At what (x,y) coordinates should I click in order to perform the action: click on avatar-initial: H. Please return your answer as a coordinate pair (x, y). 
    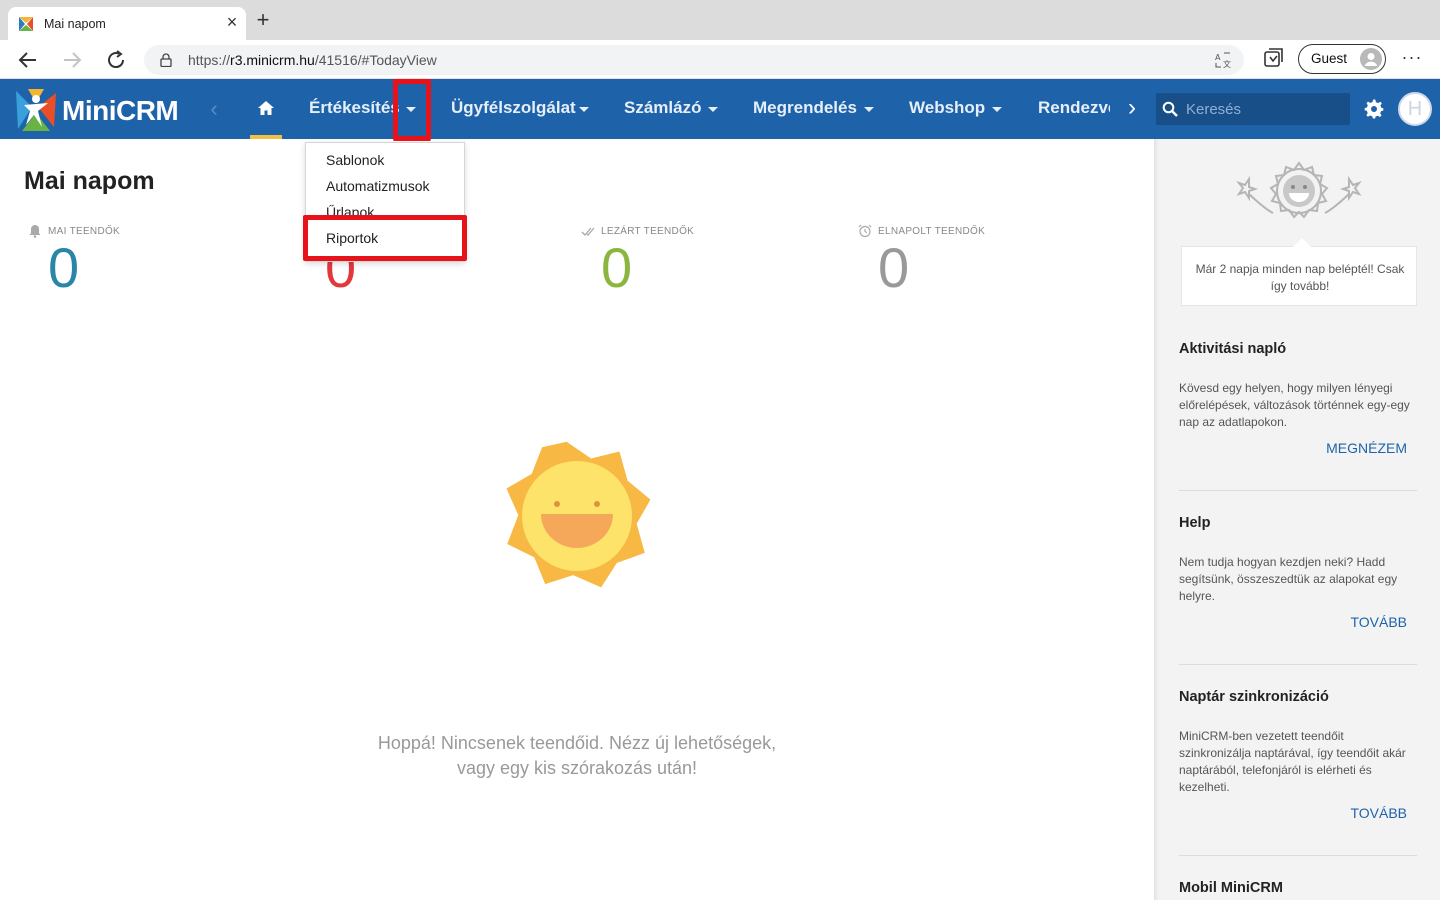
    Looking at the image, I should click on (1415, 109).